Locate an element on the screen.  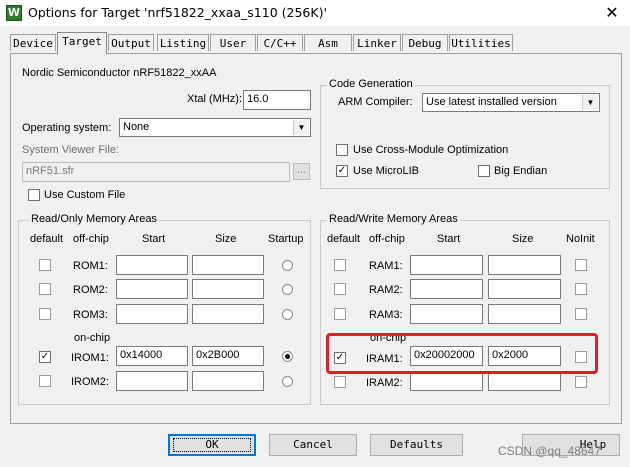
rom-header-startup: Startup is located at coordinates (286, 239).